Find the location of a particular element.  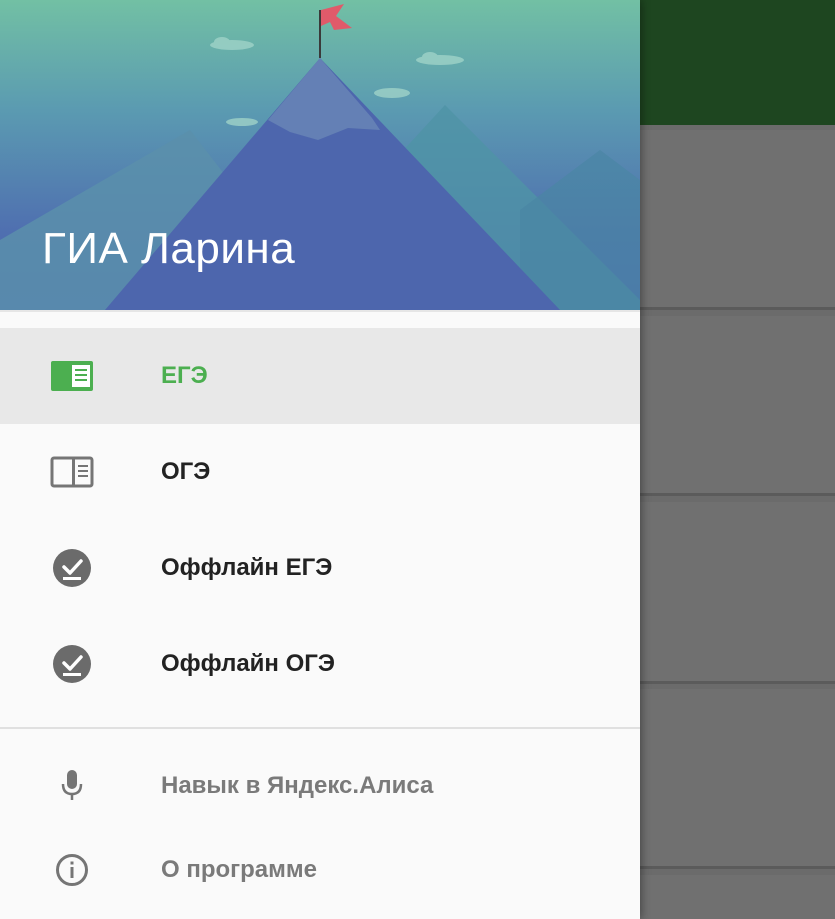

menu-item-offline-ege: Оффлайн ЕГЭ is located at coordinates (320, 568).